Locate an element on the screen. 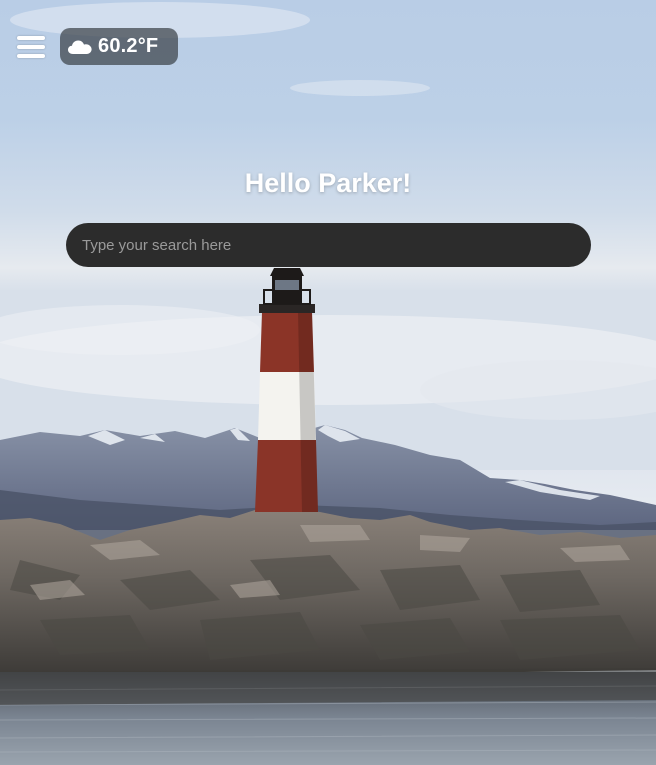 The image size is (656, 765). lighthouse-gallery is located at coordinates (287, 308).